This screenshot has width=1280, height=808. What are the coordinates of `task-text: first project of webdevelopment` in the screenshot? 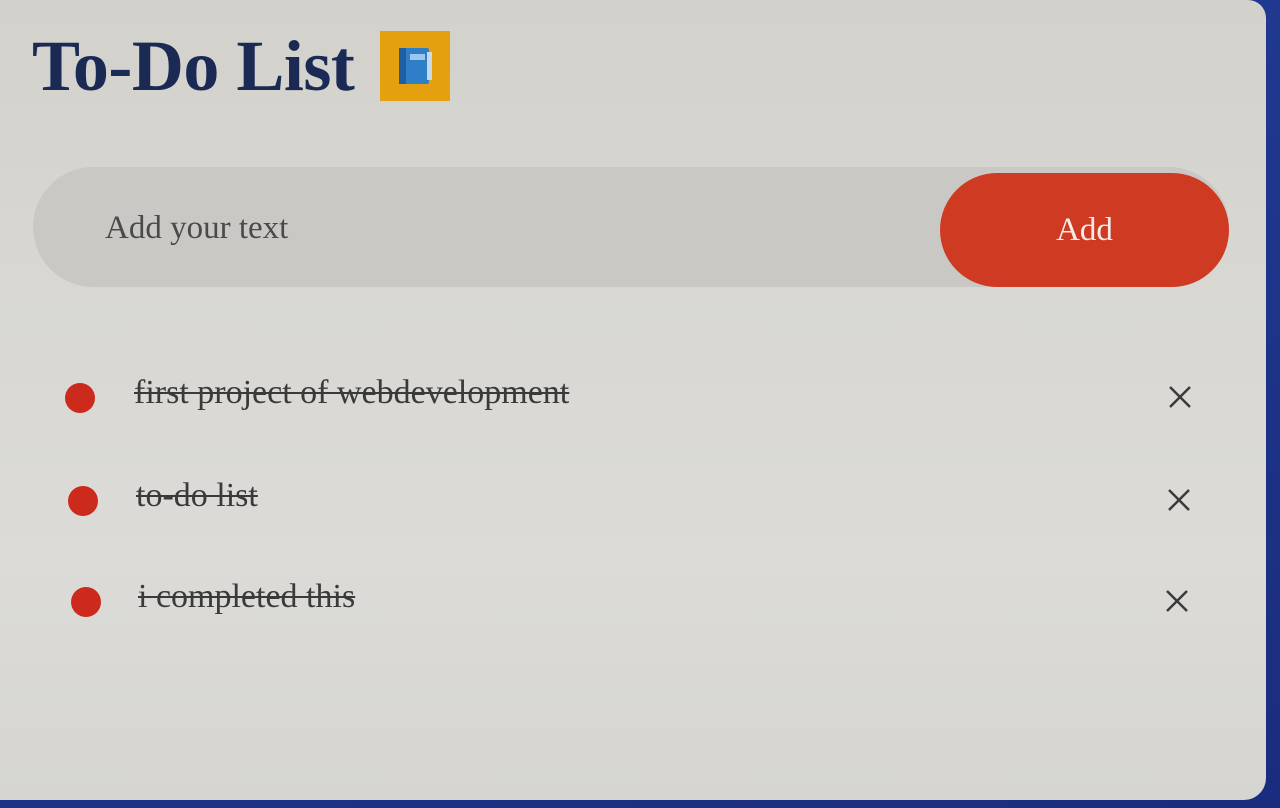 It's located at (351, 393).